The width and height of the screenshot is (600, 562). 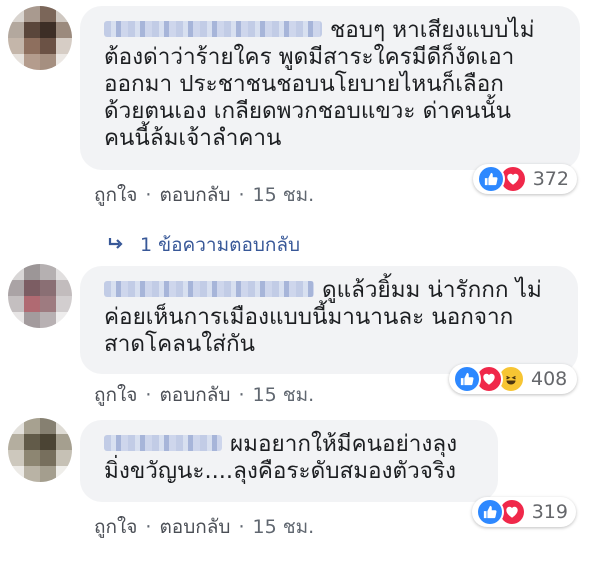 What do you see at coordinates (524, 512) in the screenshot?
I see `reactions-summary: 319` at bounding box center [524, 512].